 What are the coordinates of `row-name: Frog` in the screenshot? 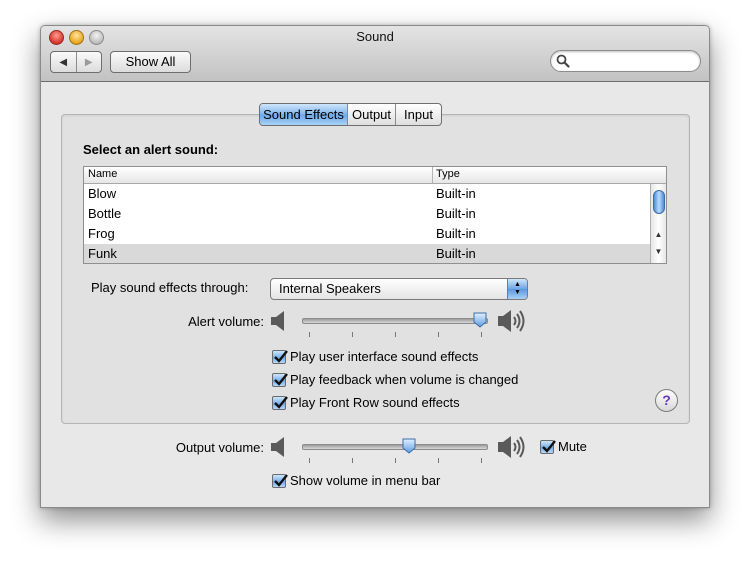 It's located at (101, 233).